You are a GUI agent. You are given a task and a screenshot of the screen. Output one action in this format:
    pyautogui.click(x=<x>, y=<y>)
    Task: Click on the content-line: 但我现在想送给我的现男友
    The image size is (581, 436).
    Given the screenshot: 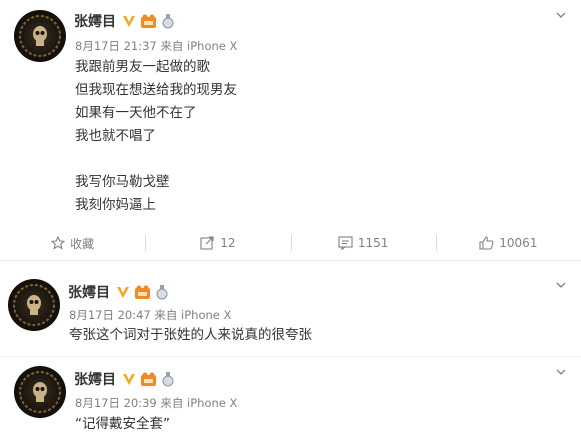 What is the action you would take?
    pyautogui.click(x=156, y=90)
    